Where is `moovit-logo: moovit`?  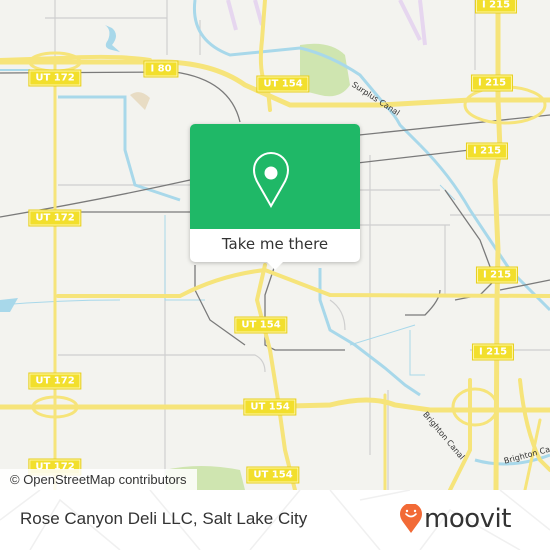
moovit-logo: moovit is located at coordinates (455, 519).